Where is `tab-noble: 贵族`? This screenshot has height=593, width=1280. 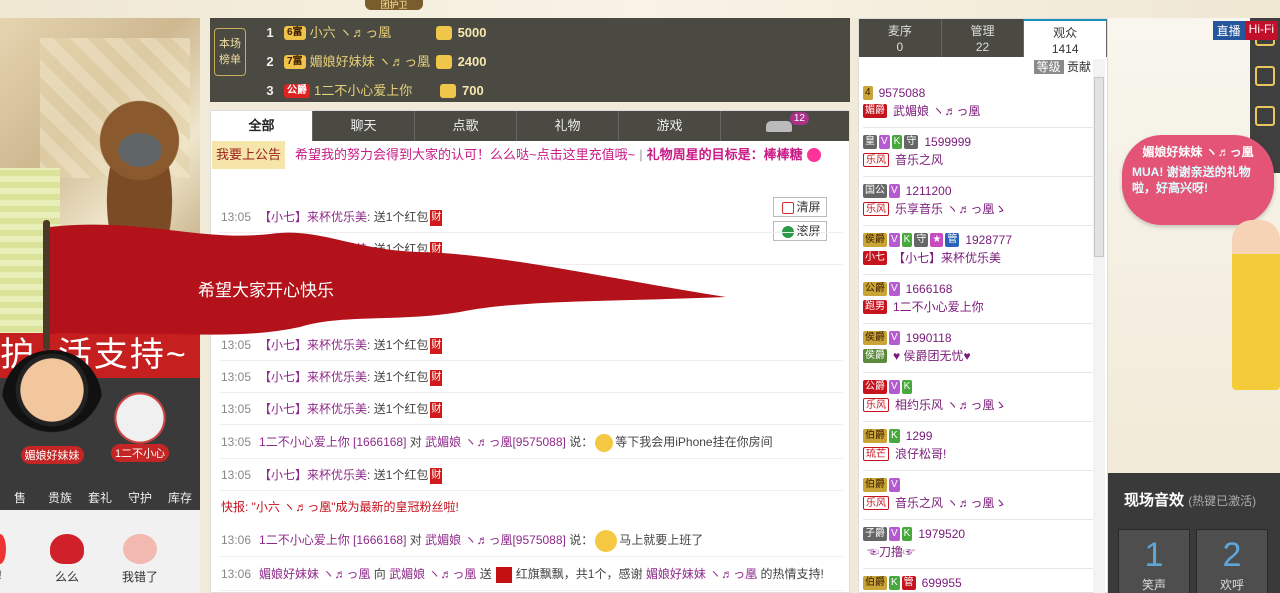
tab-noble: 贵族 is located at coordinates (60, 498).